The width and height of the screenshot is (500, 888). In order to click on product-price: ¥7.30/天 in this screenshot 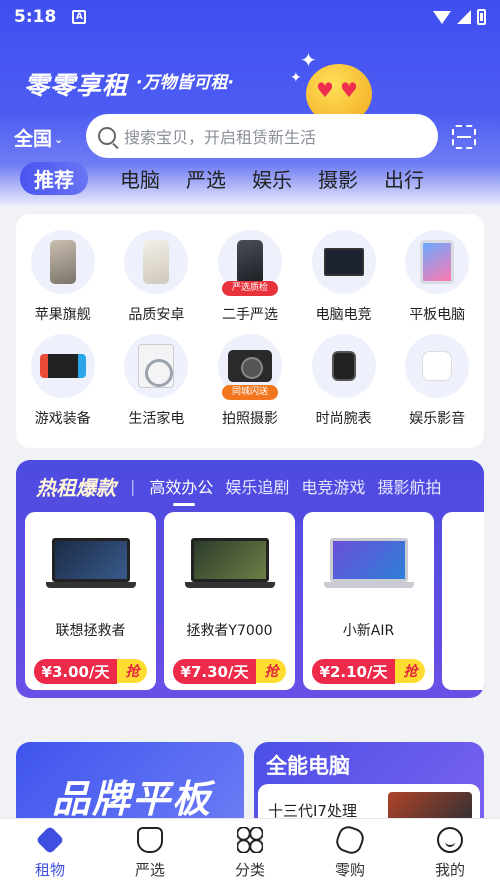, I will do `click(214, 671)`.